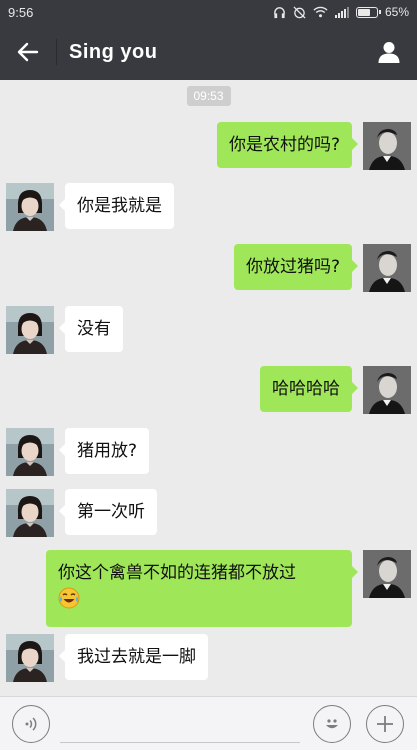 The height and width of the screenshot is (750, 417). What do you see at coordinates (177, 573) in the screenshot?
I see `message-text: 你这个禽兽不如的连猪都不放过` at bounding box center [177, 573].